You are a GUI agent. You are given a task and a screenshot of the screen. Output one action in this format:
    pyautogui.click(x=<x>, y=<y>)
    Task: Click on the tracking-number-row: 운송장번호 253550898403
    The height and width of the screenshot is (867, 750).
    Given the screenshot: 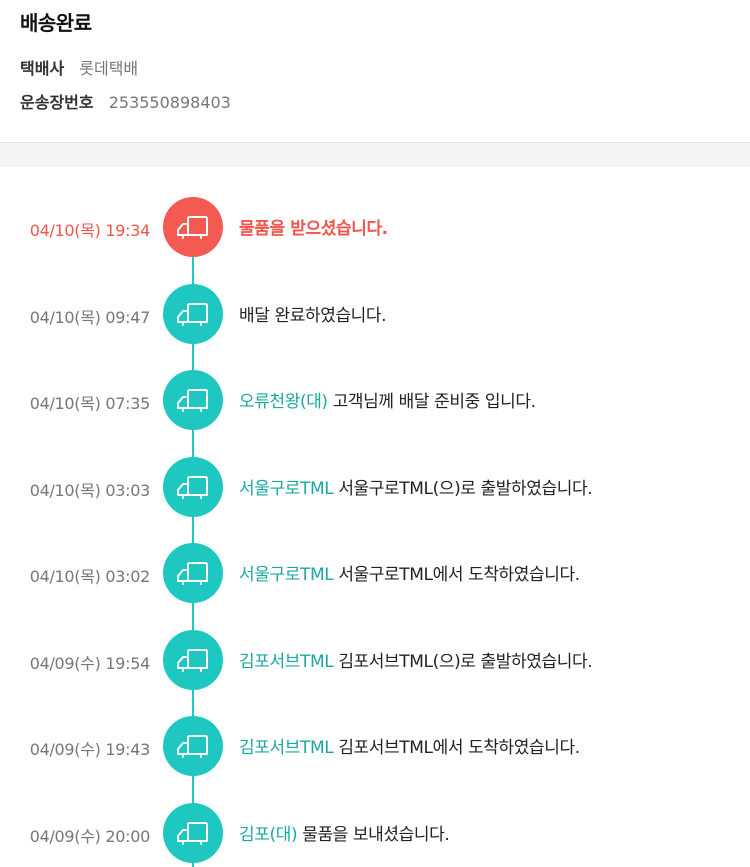 What is the action you would take?
    pyautogui.click(x=125, y=101)
    